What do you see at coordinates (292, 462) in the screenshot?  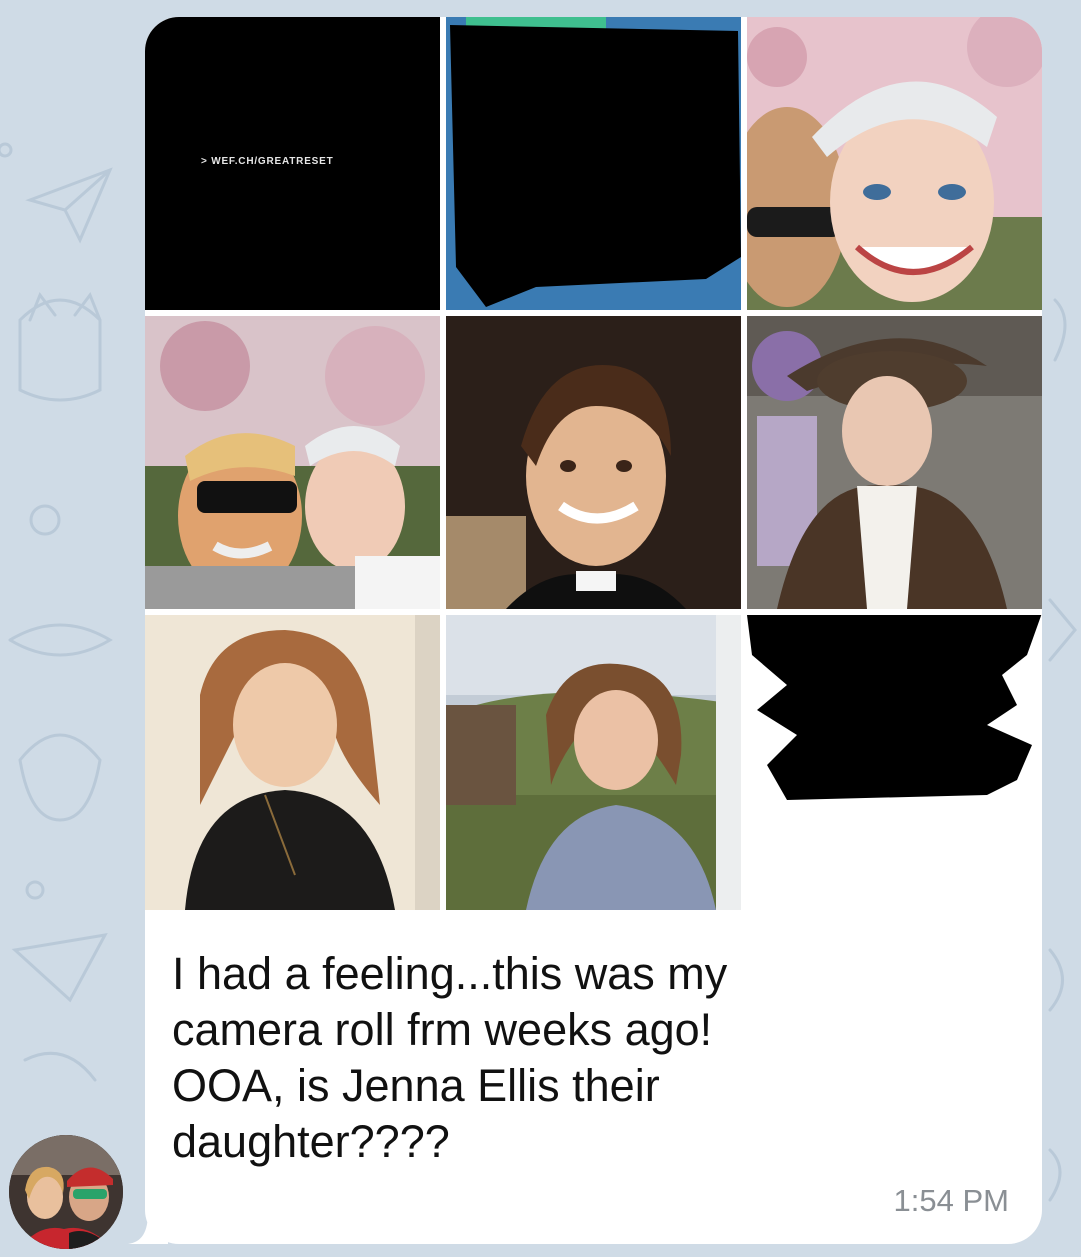 I see `photo-couple-selfie-sunglasses` at bounding box center [292, 462].